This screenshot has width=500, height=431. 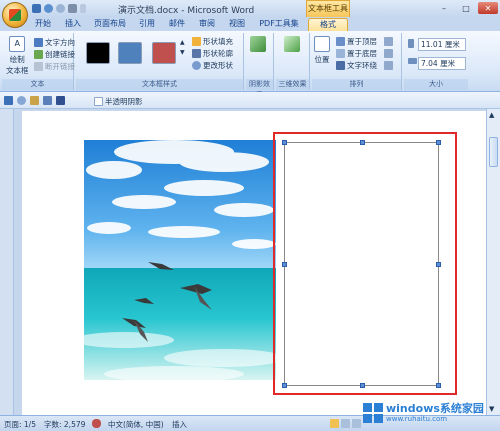 I want to click on bring-front-icon, so click(x=340, y=41).